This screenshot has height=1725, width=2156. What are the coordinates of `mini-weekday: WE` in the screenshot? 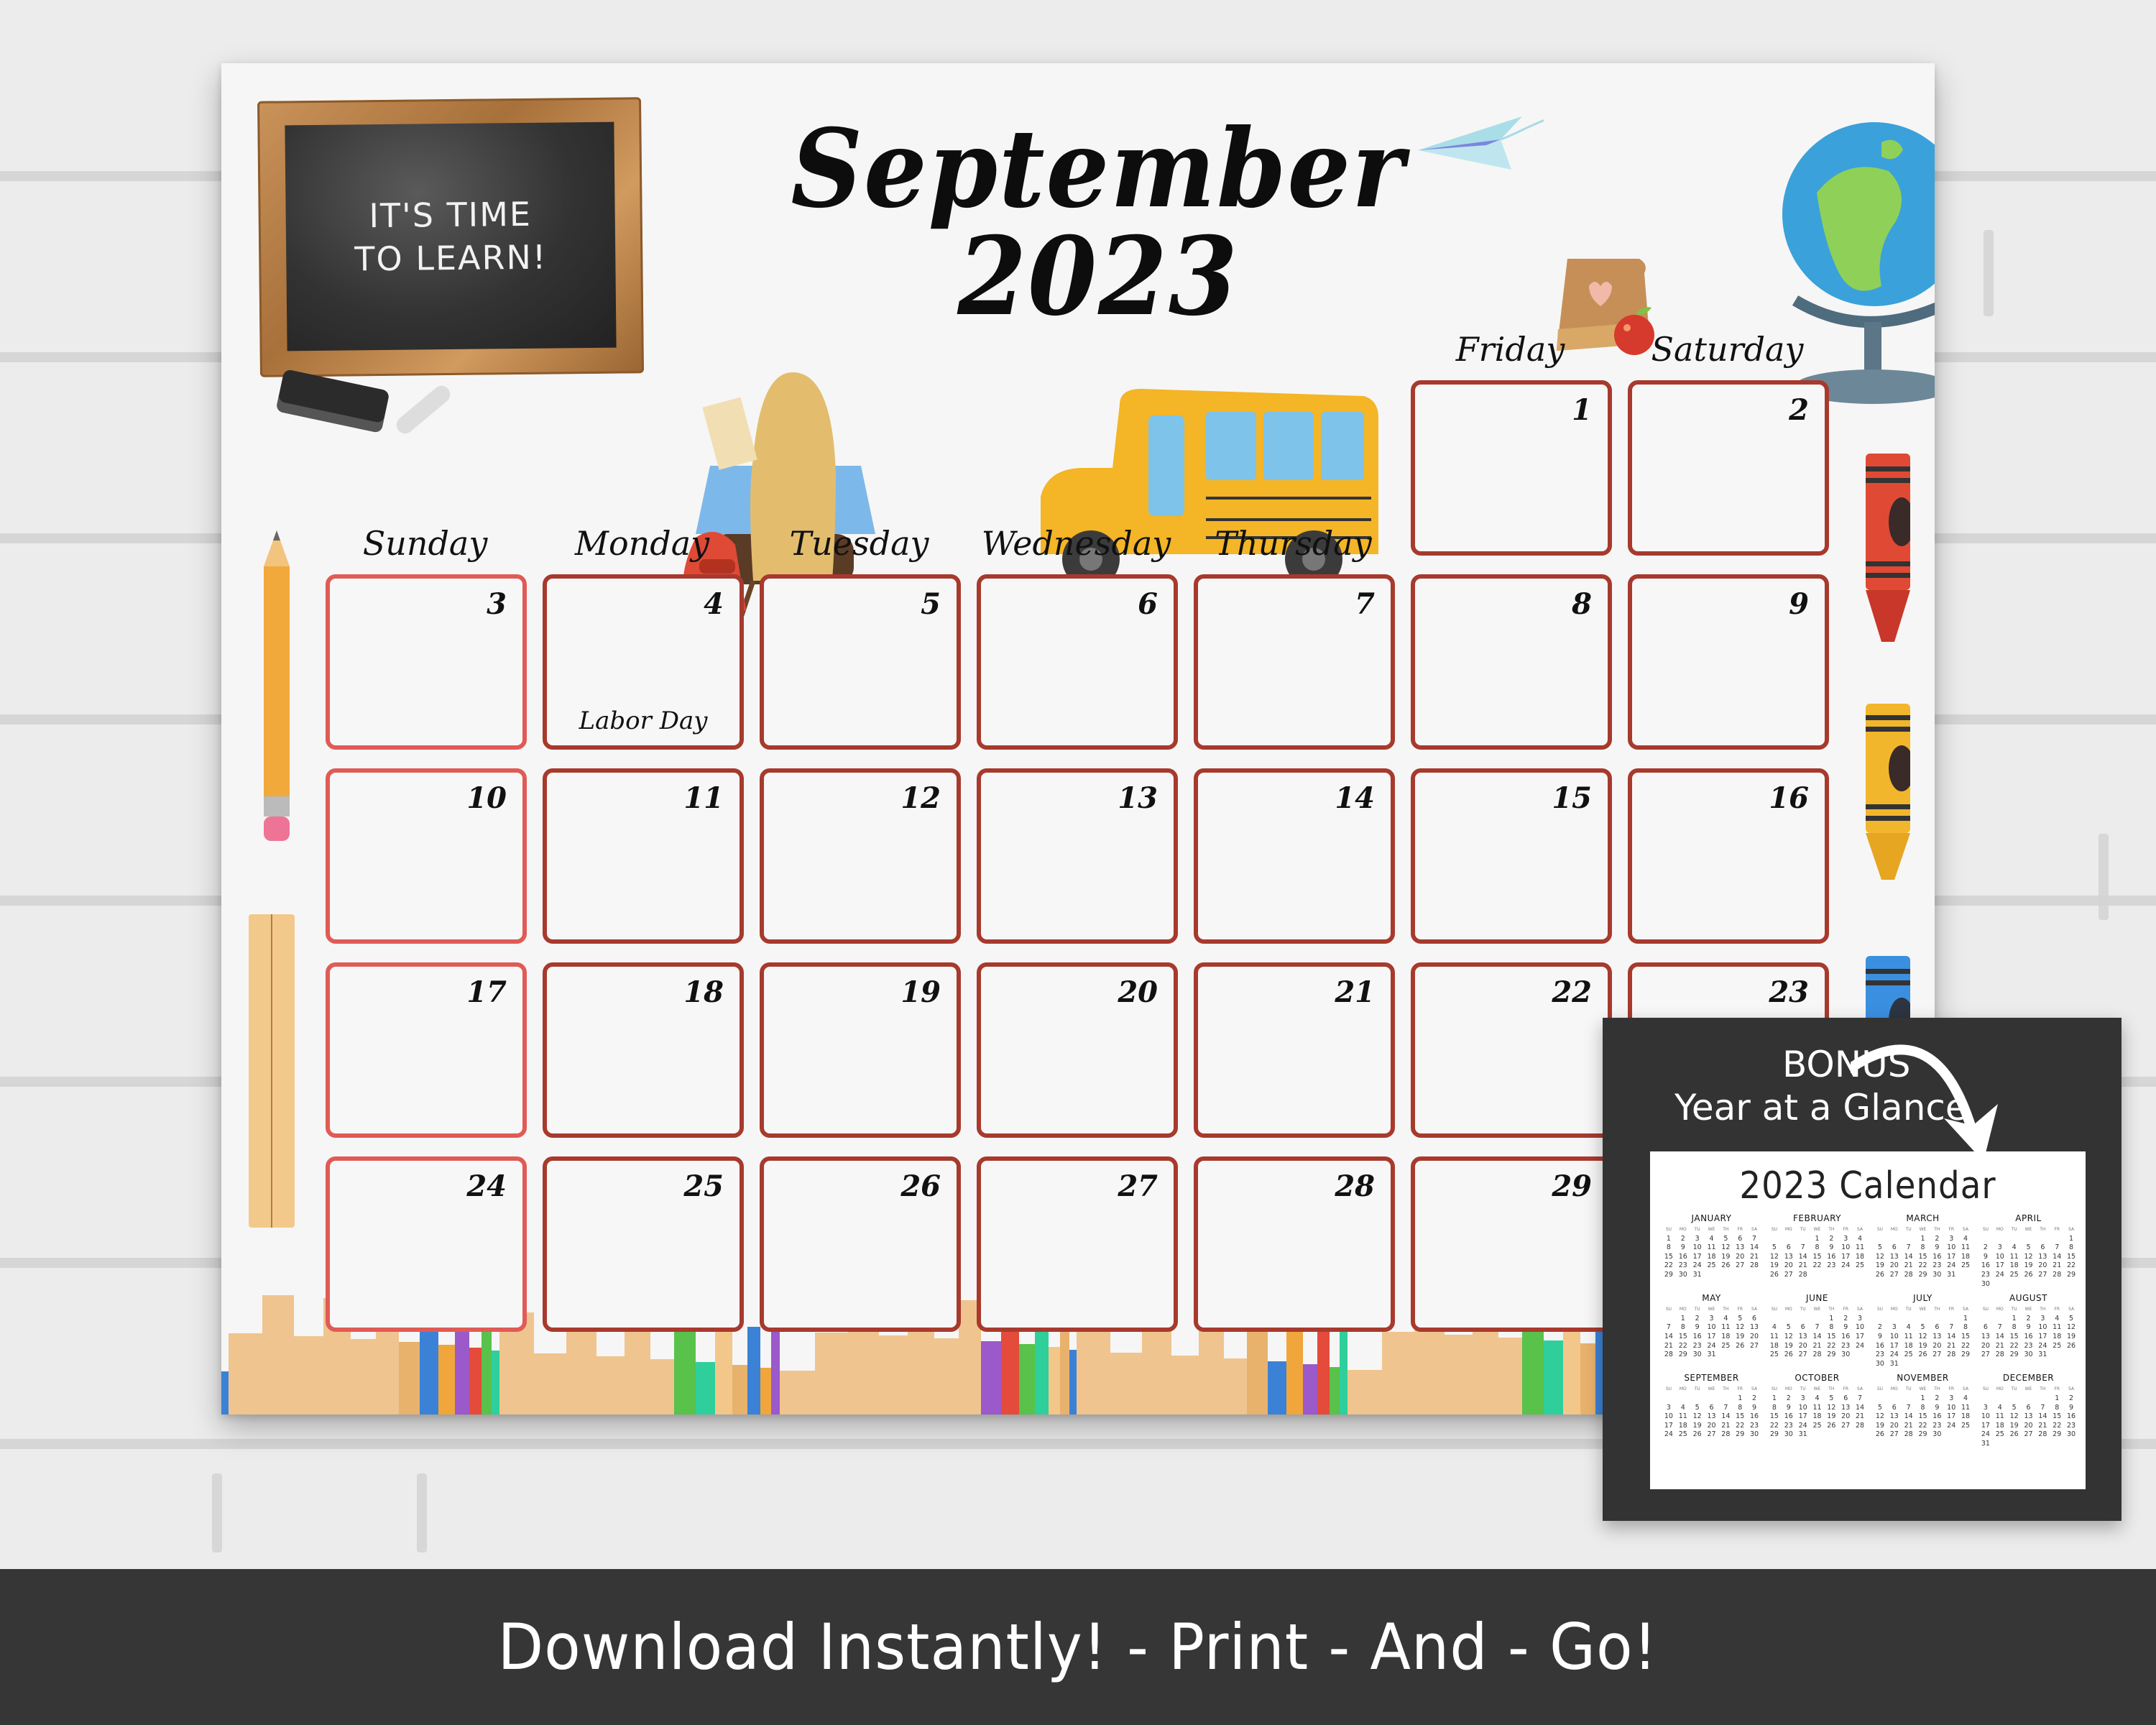 It's located at (1712, 1309).